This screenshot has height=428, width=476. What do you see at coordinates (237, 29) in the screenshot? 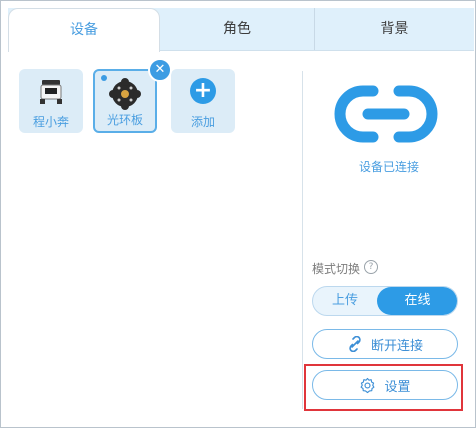
I see `tab-sprites: 角色` at bounding box center [237, 29].